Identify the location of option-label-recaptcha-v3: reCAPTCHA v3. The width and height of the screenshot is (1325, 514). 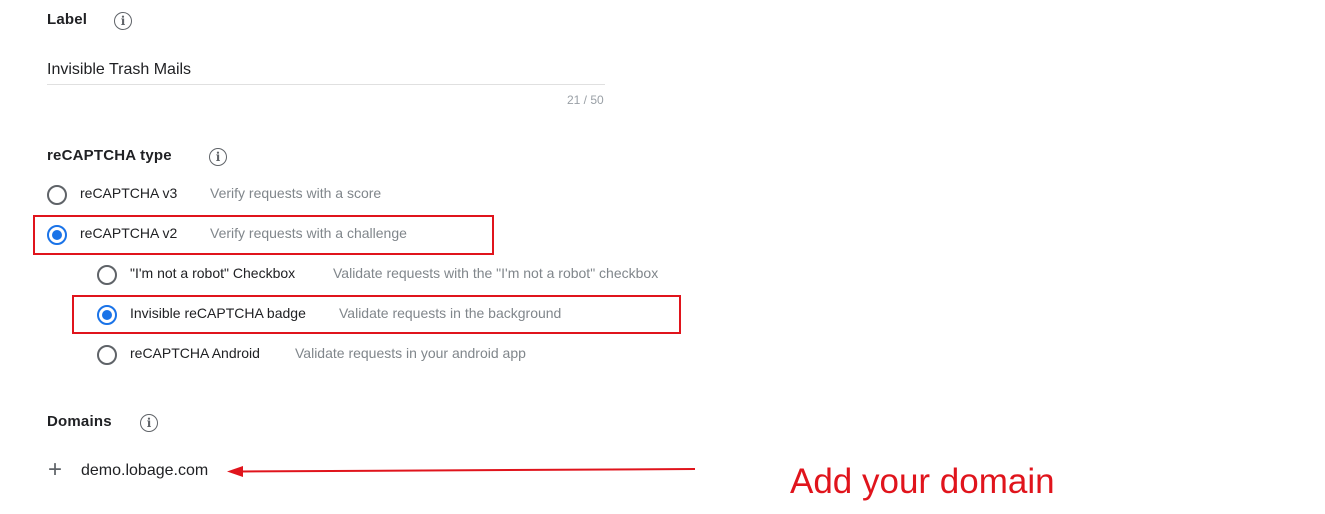
(128, 193).